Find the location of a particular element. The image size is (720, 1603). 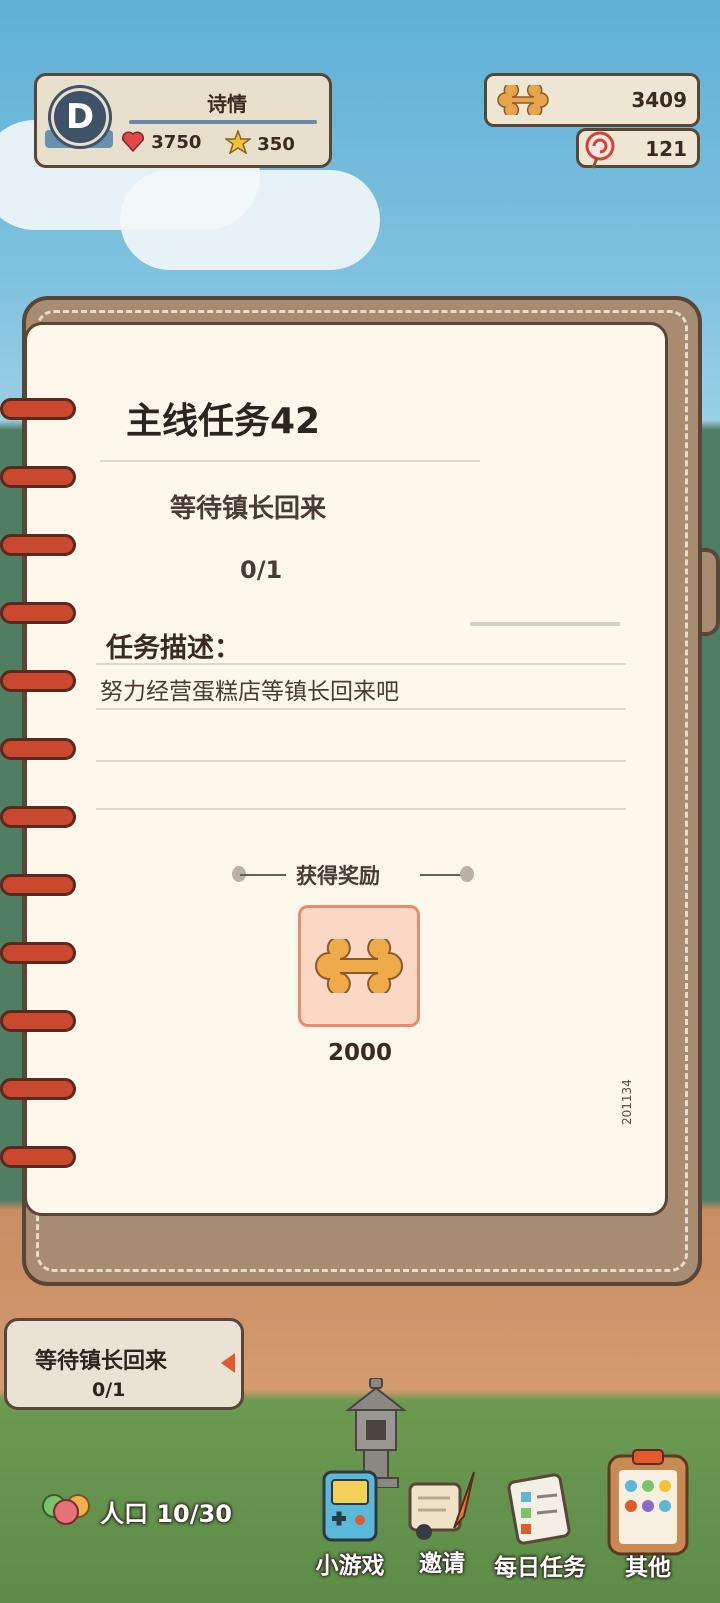

bone-count: 3409 is located at coordinates (659, 100).